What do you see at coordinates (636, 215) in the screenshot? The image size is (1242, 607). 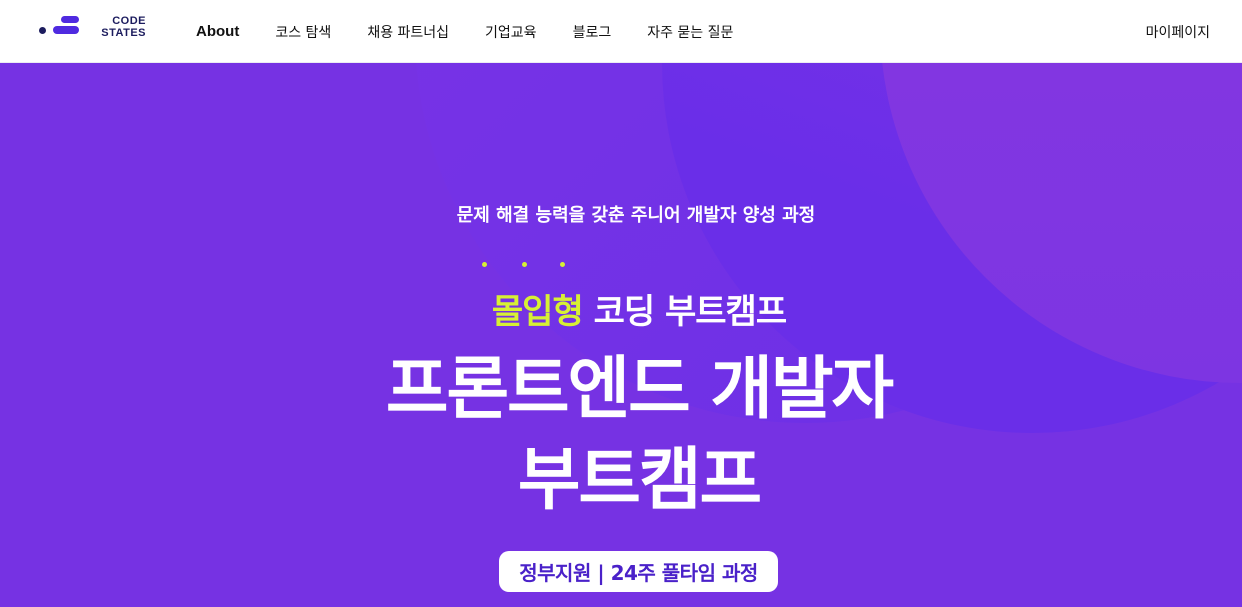 I see `hero-subtitle: 문제 해결 능력을 갖춘 주니어 개발자 양성 과정` at bounding box center [636, 215].